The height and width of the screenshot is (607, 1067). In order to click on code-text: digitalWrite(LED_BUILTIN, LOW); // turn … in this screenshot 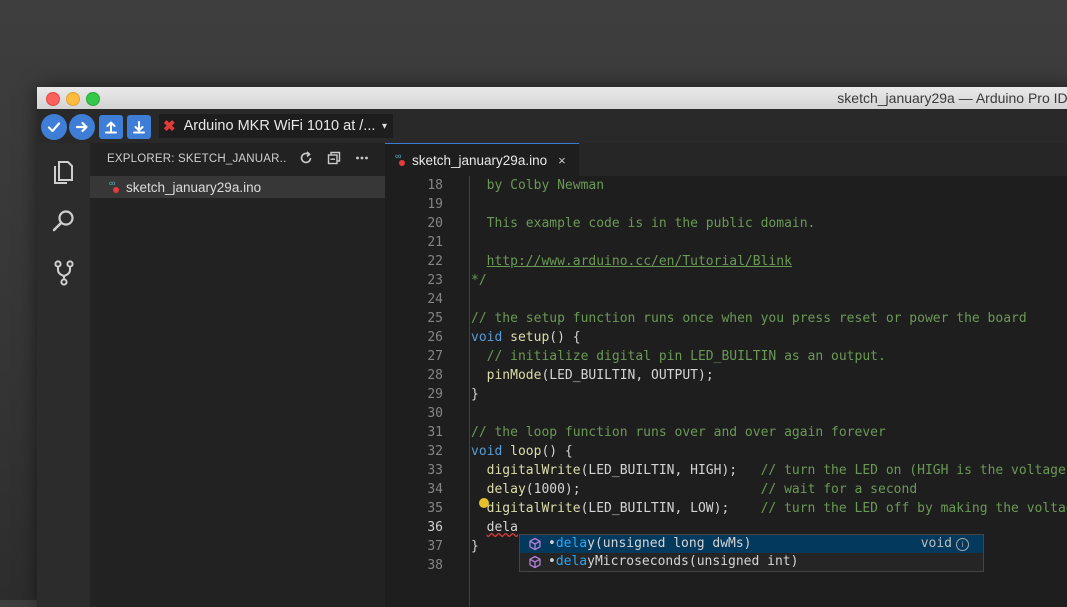, I will do `click(776, 508)`.